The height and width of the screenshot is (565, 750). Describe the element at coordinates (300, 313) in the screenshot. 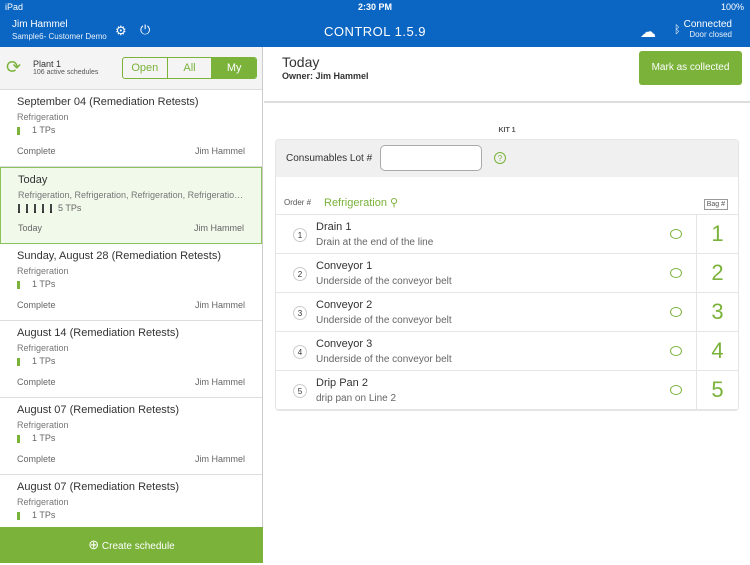

I see `order-number: 3` at that location.